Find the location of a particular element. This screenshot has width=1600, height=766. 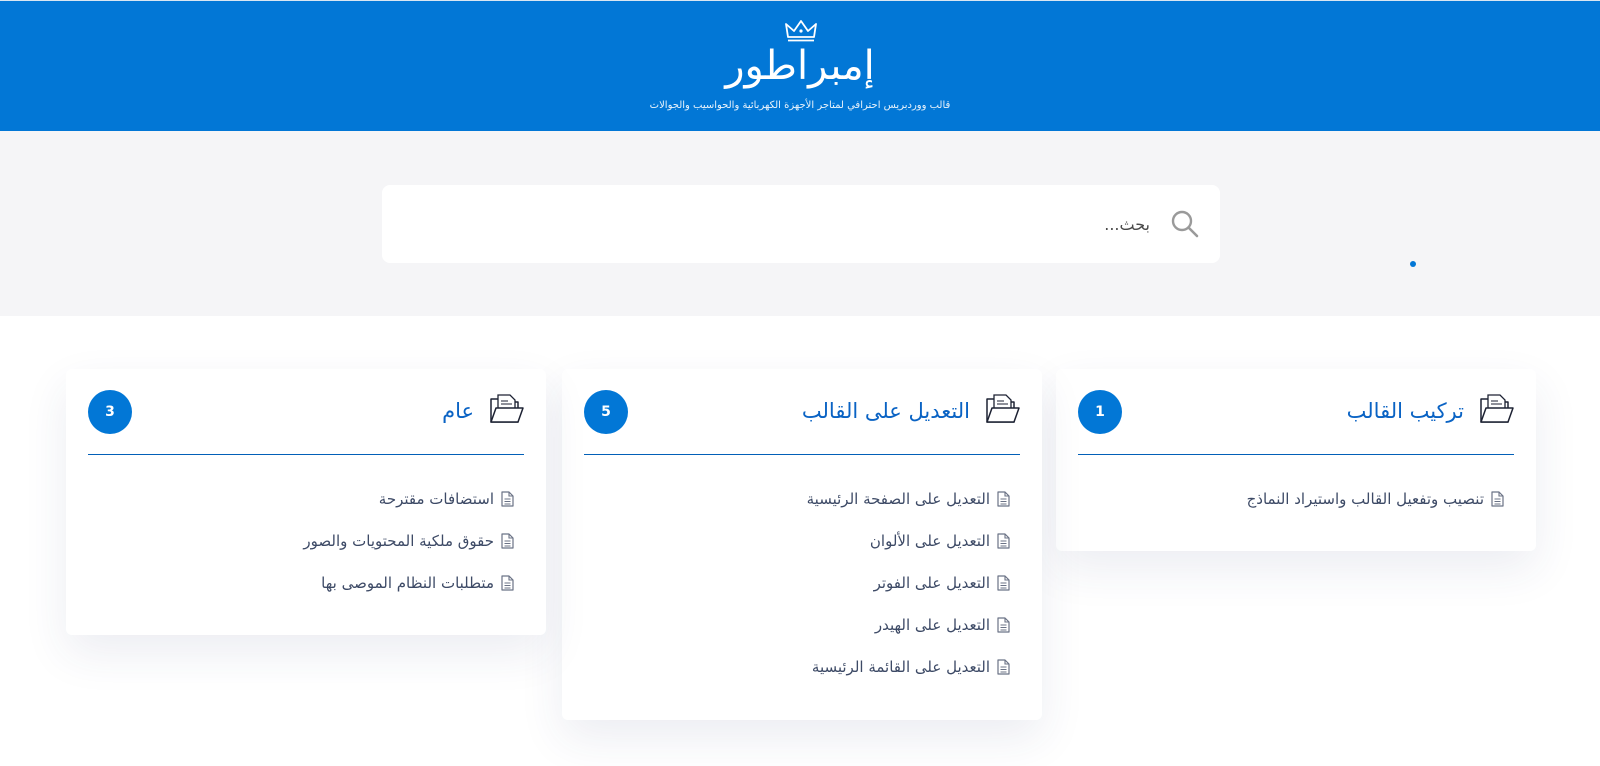

list-item: تنصيب وتفعيل القالب واستيراد النماذج is located at coordinates (1380, 508).